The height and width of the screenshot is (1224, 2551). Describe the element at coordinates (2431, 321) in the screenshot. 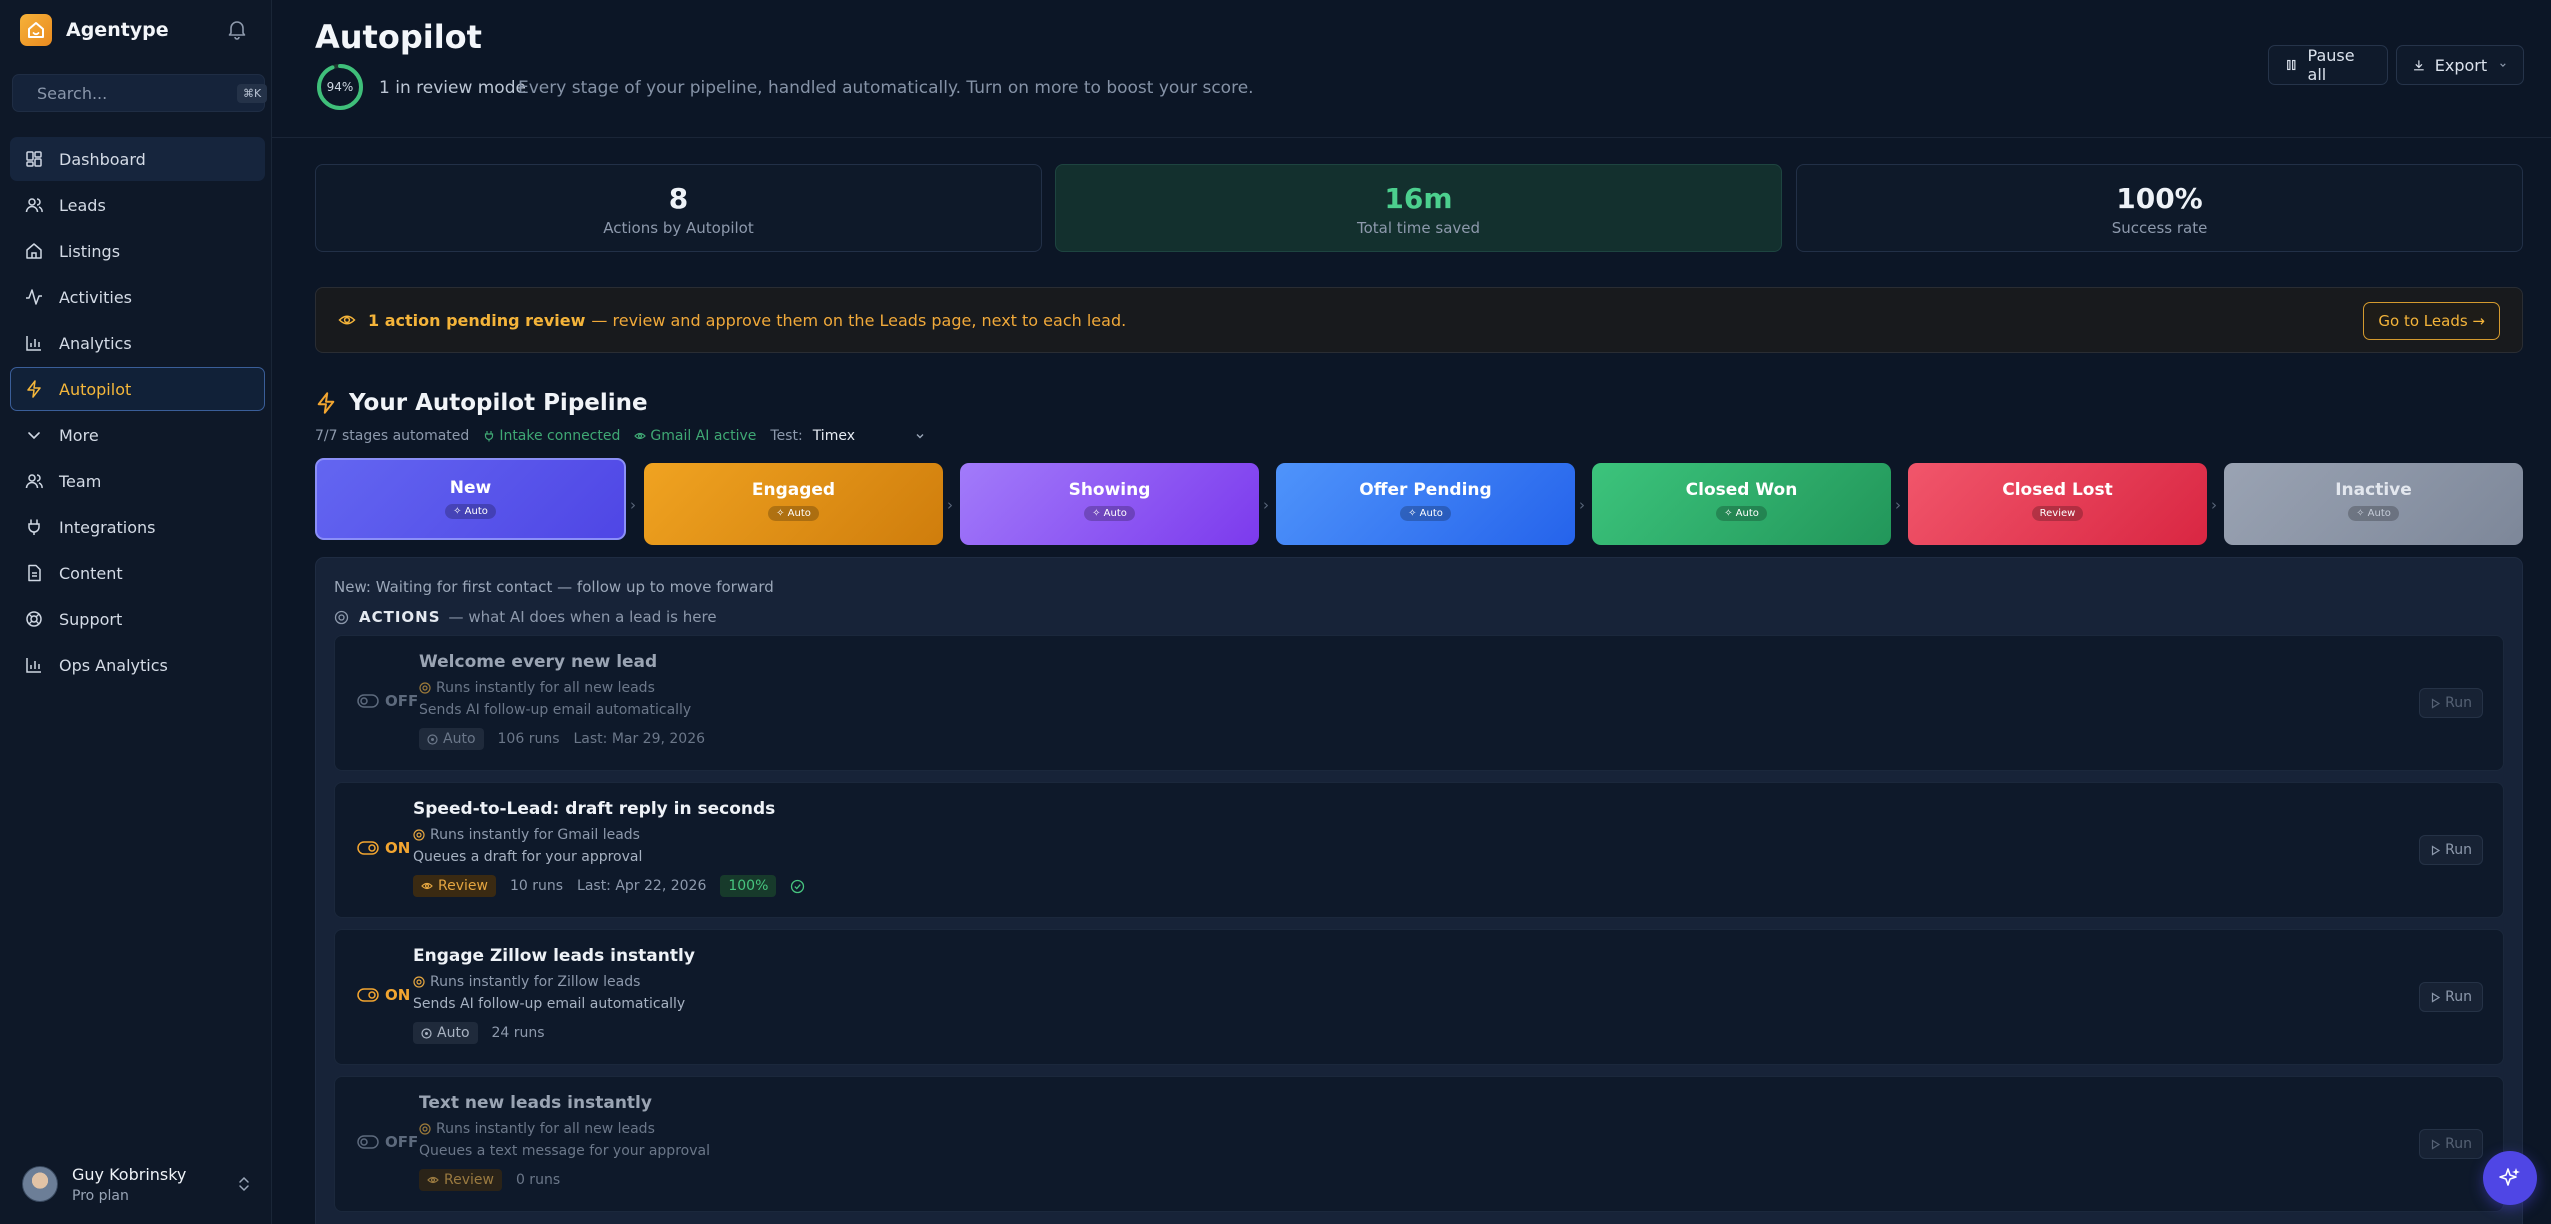

I see `go-to-leads-button: Go to Leads →` at that location.